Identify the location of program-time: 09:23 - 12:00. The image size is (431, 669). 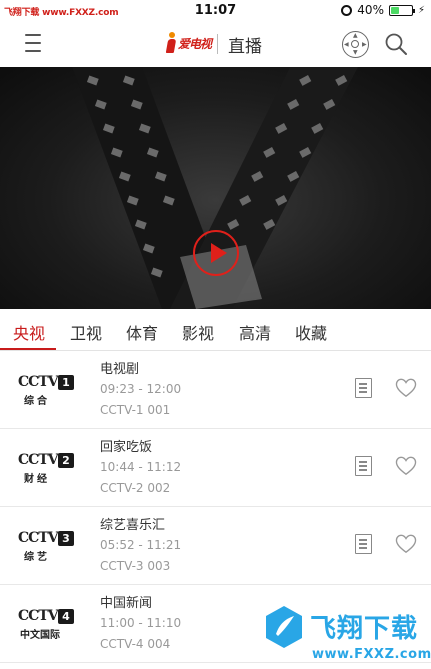
(141, 389).